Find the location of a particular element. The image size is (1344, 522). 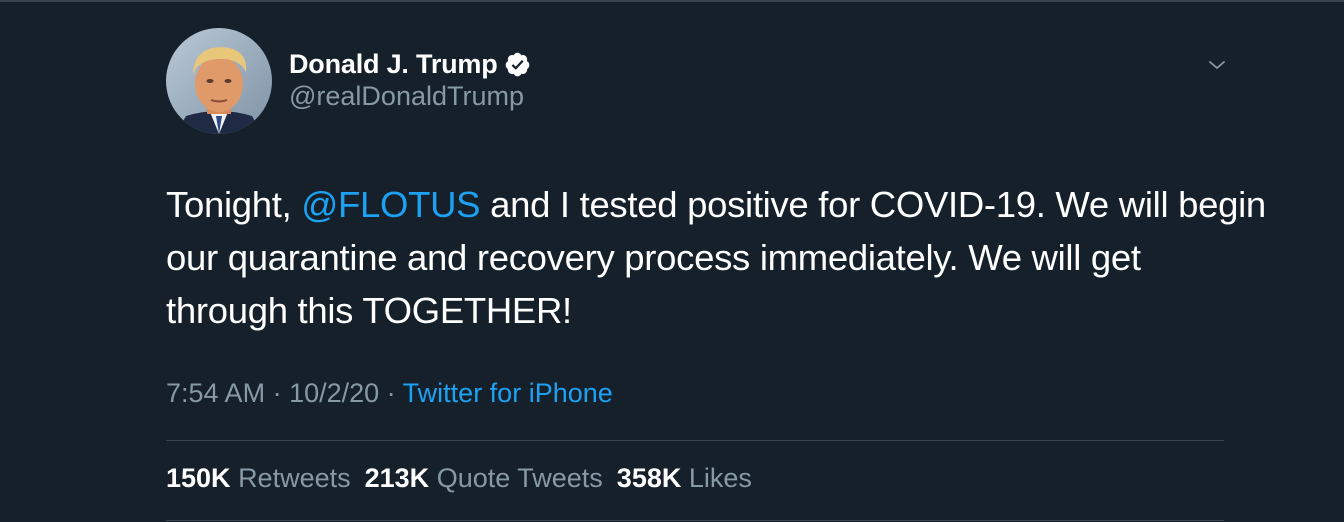

chevron-down-icon is located at coordinates (1217, 65).